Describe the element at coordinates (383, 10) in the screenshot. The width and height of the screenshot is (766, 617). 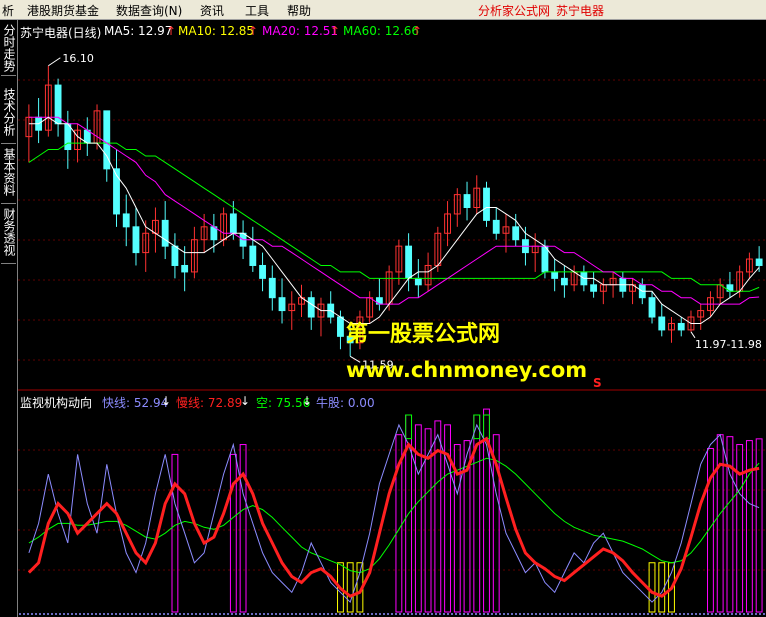
I see `menu-bar: 析 港股期货基金 数据查询(N) 资讯 工具 帮助 分析家公式网 苏宁电器` at that location.